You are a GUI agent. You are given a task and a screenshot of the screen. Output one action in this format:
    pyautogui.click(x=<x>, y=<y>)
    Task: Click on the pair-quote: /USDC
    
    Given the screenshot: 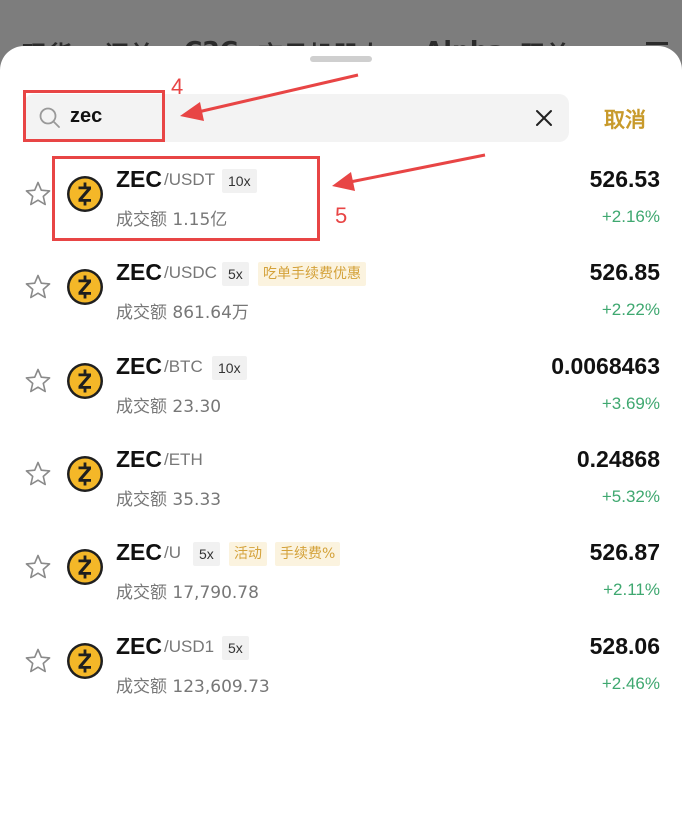 What is the action you would take?
    pyautogui.click(x=190, y=272)
    